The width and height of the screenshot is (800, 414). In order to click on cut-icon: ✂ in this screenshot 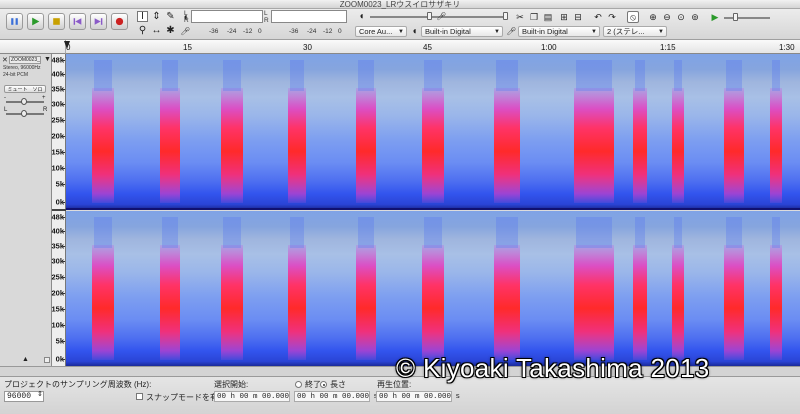, I will do `click(520, 17)`.